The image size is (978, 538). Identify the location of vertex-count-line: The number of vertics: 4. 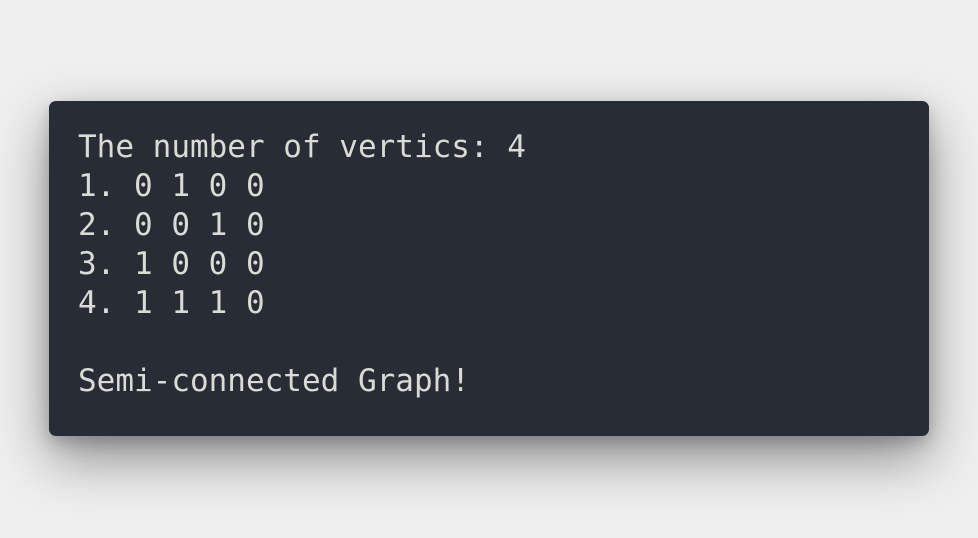
(302, 147).